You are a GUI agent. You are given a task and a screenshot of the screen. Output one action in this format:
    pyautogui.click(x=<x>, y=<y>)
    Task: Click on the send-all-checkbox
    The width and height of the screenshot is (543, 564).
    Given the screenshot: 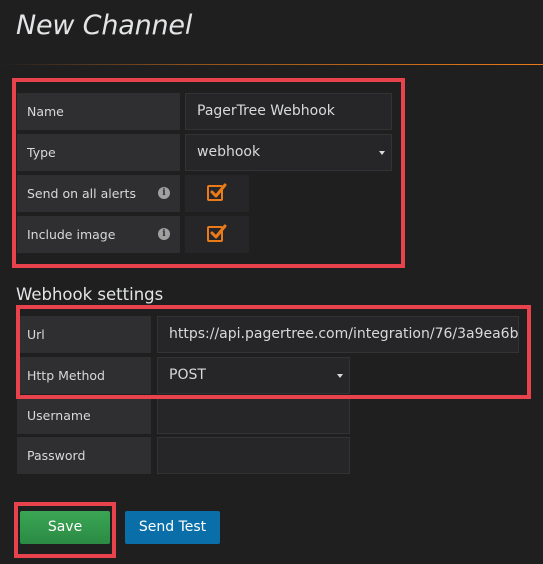 What is the action you would take?
    pyautogui.click(x=217, y=193)
    